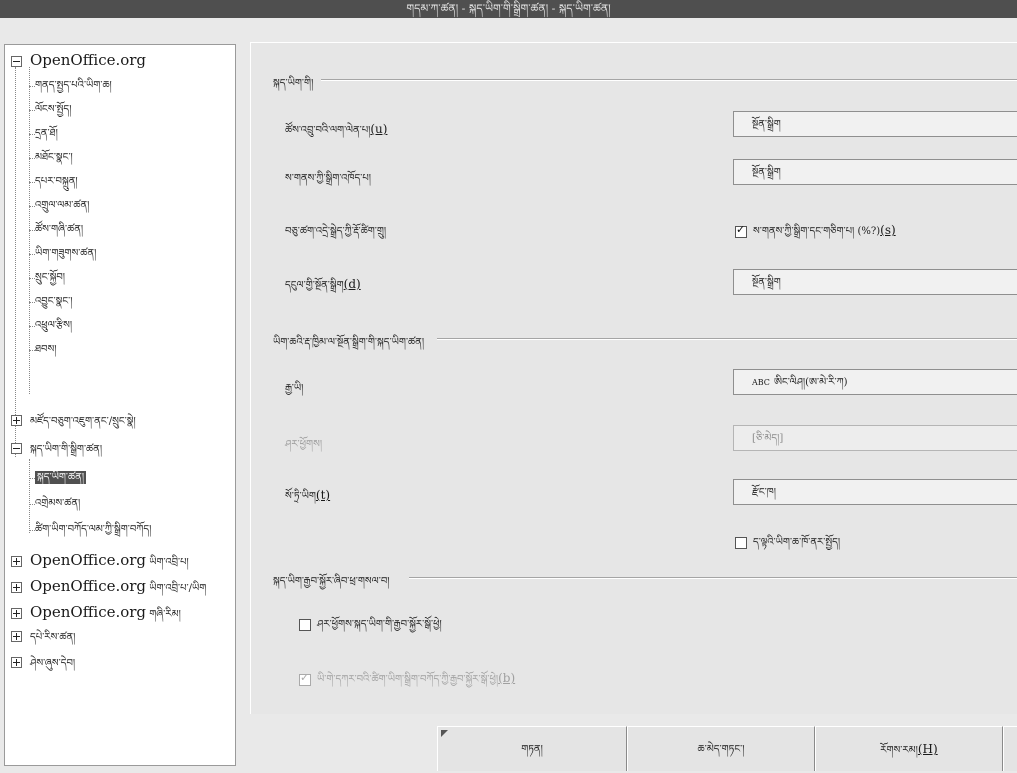 The width and height of the screenshot is (1017, 773). What do you see at coordinates (336, 129) in the screenshot?
I see `ui-language-label: ཚོས་འབྲུ་བའི་ལག་ལེན་པ།(u)` at bounding box center [336, 129].